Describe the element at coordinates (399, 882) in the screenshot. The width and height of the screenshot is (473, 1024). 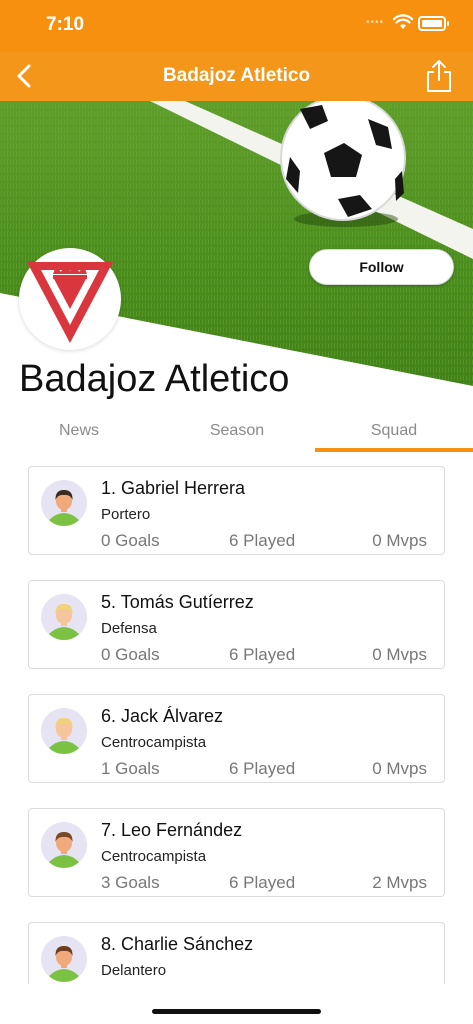
I see `player-mvps: 2 Mvps` at that location.